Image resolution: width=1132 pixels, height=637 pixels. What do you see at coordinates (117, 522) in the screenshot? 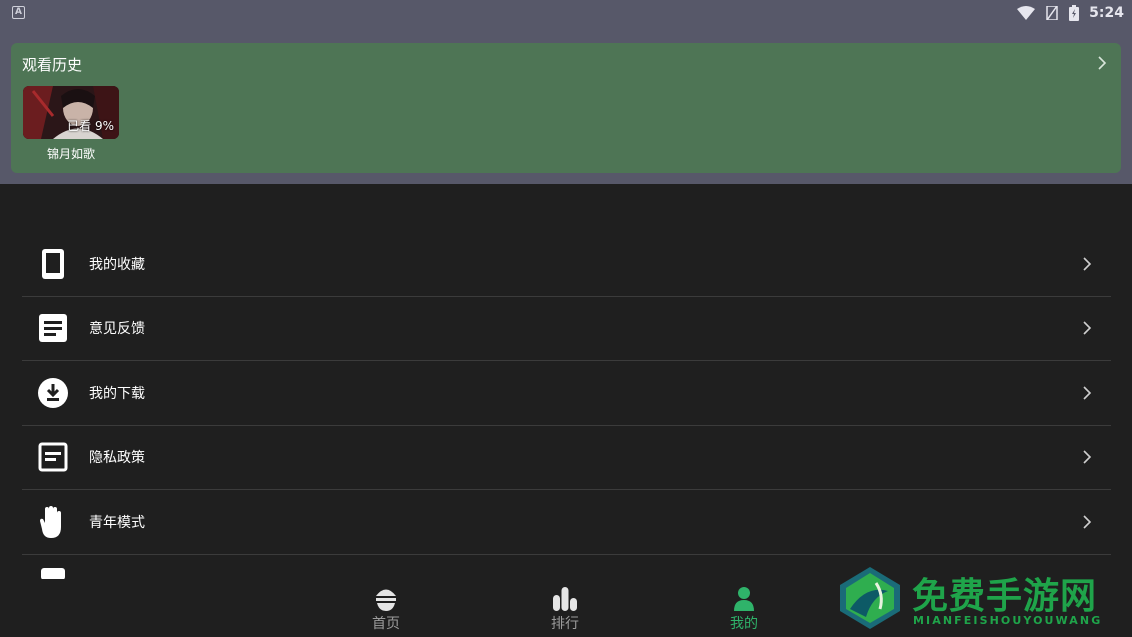
I see `menu-item-label: 青年模式` at bounding box center [117, 522].